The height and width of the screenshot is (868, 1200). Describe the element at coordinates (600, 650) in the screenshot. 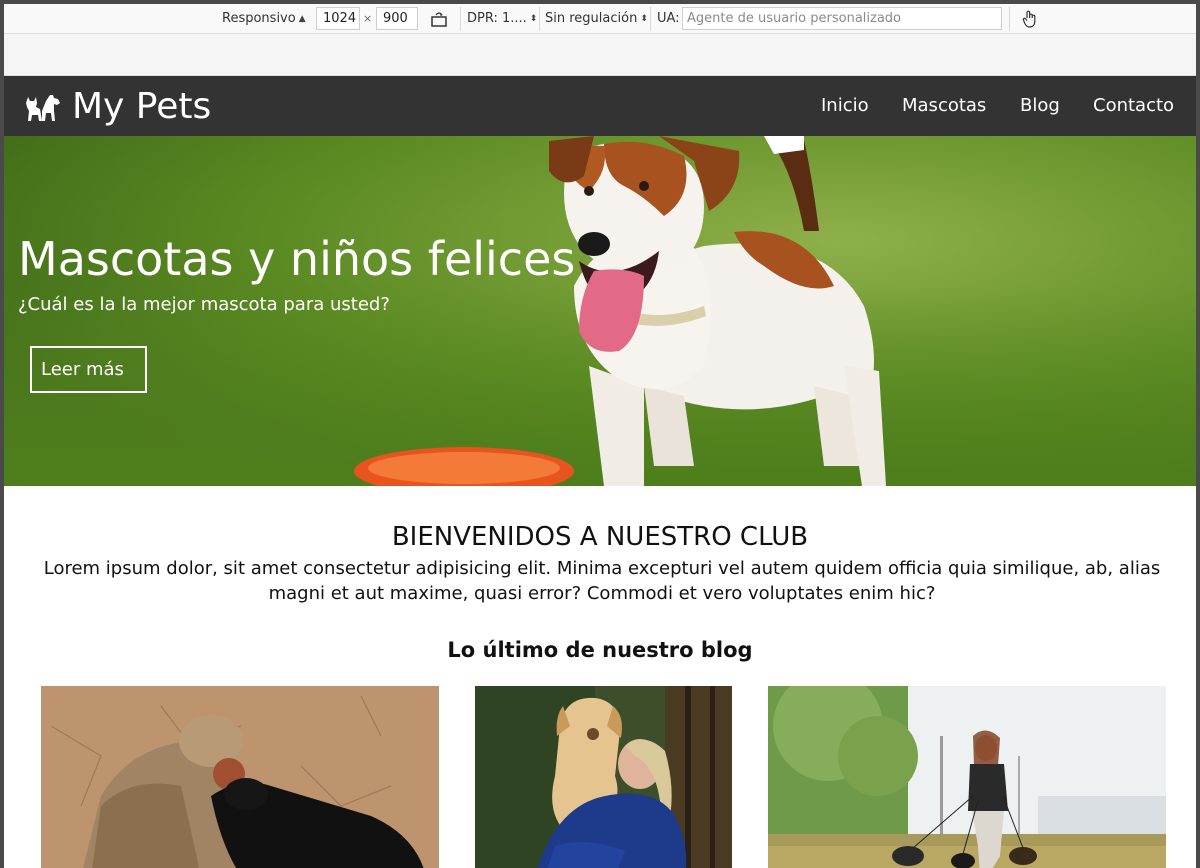

I see `blog-section-title: Lo último de nuestro blog` at that location.